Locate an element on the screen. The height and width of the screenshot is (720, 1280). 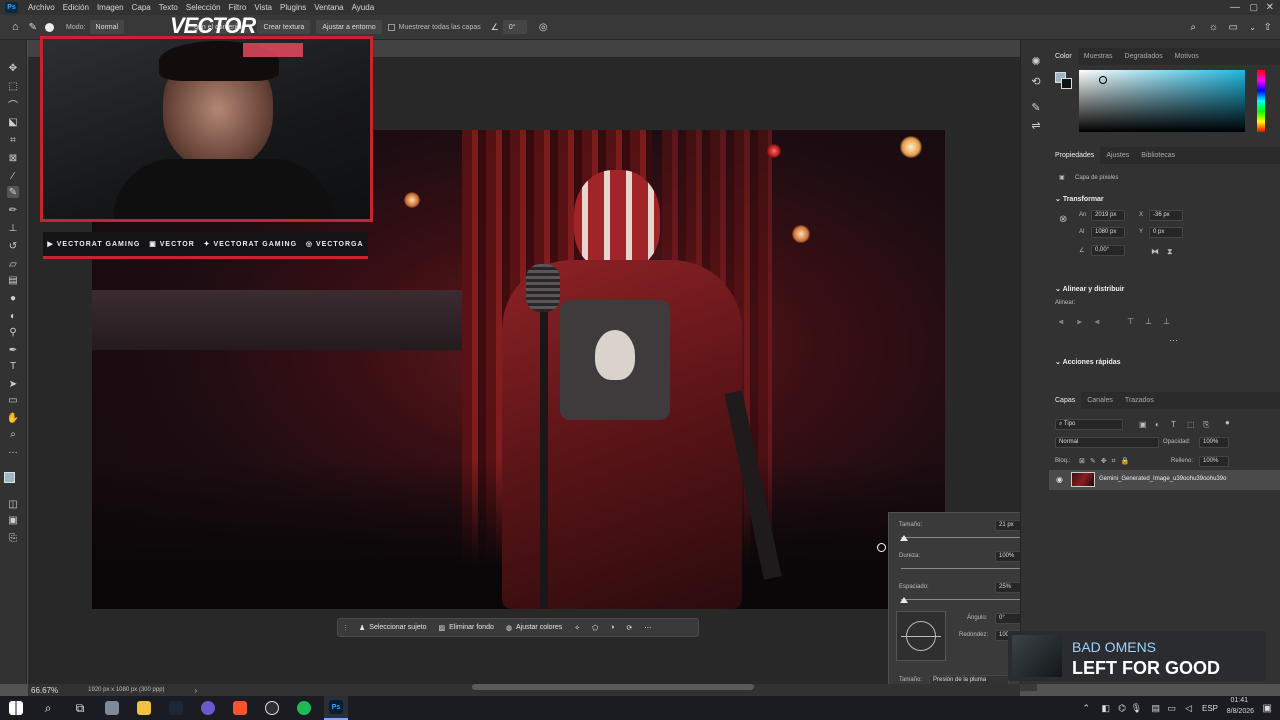
filter-smart-icon: ⎘ is located at coordinates (1206, 425).